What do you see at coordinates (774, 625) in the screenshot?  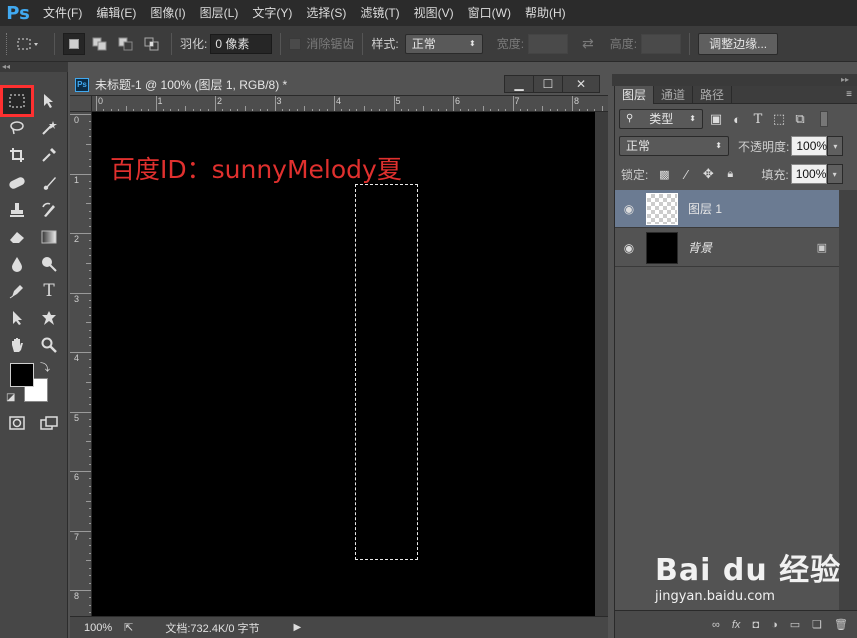 I see `adjustment-layer-icon: ◑` at bounding box center [774, 625].